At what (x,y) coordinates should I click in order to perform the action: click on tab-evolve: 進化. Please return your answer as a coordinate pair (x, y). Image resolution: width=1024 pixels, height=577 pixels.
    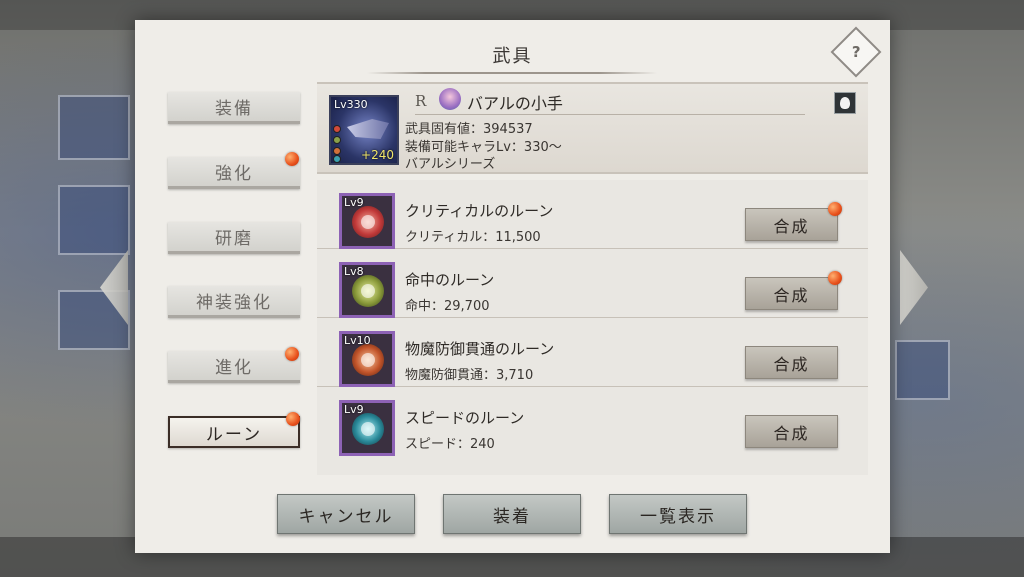
    Looking at the image, I should click on (234, 367).